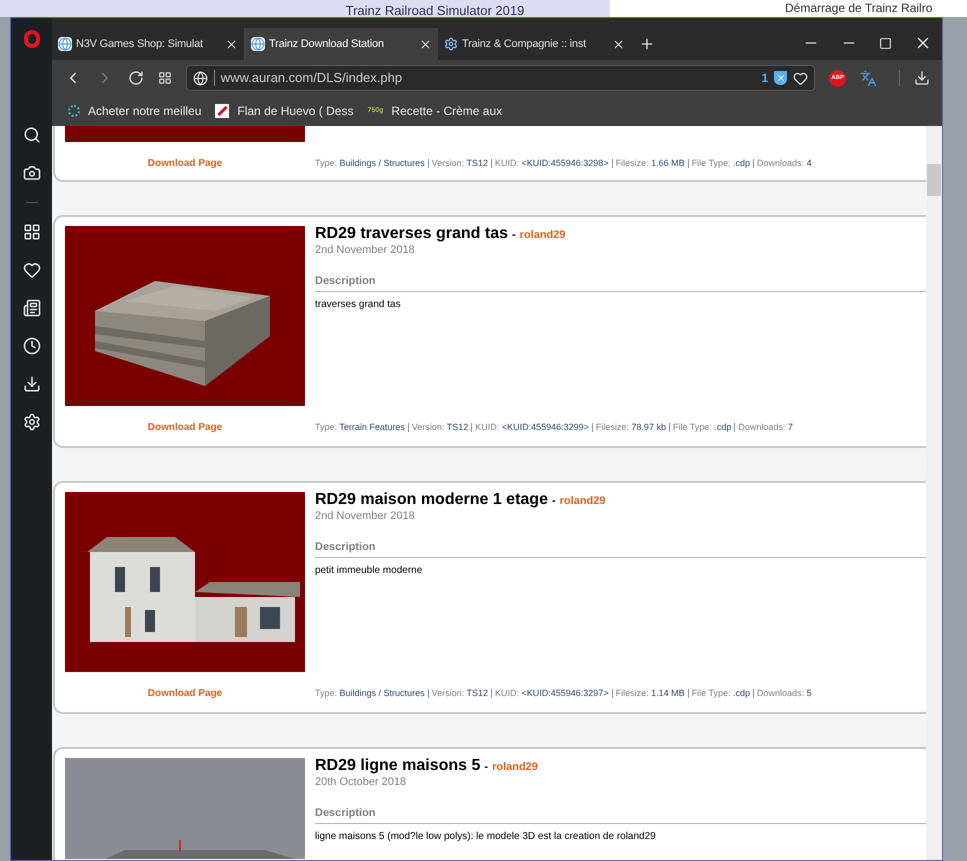 The image size is (967, 861). Describe the element at coordinates (451, 44) in the screenshot. I see `gear-icon` at that location.